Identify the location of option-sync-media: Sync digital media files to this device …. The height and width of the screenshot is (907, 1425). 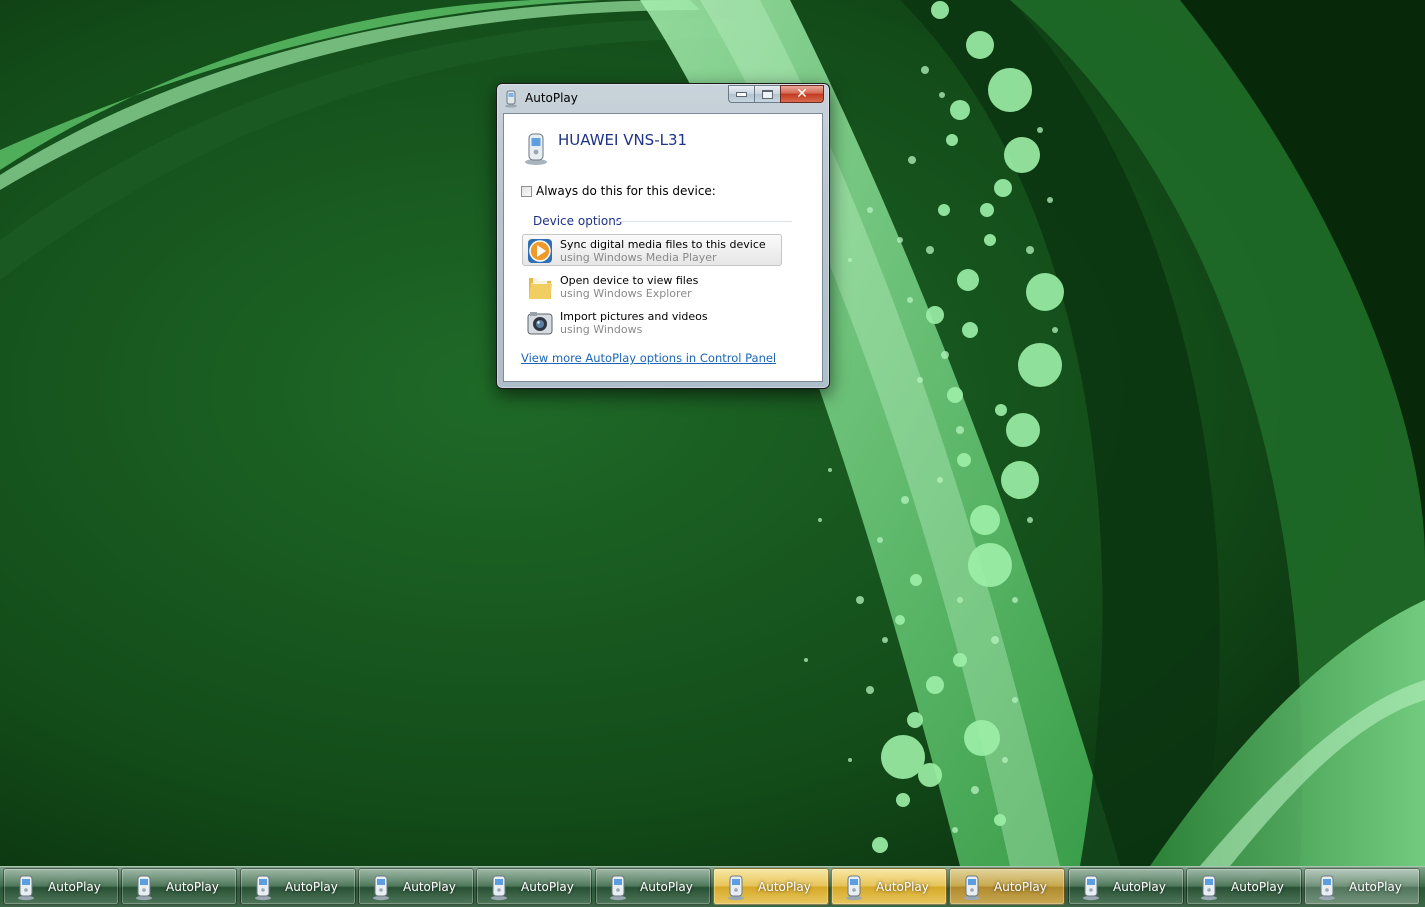
(652, 250).